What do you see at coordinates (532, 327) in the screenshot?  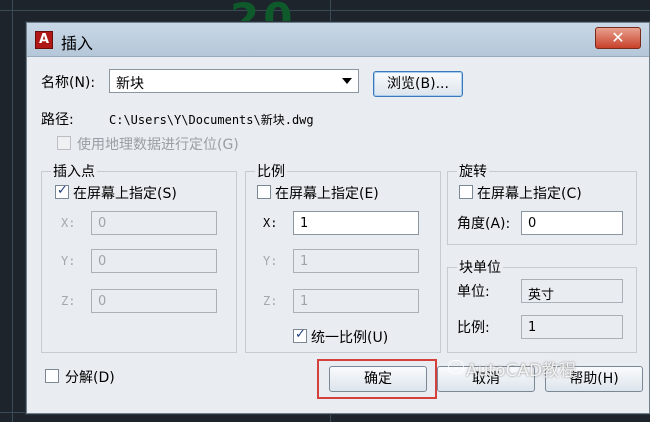 I see `factor-value: 1` at bounding box center [532, 327].